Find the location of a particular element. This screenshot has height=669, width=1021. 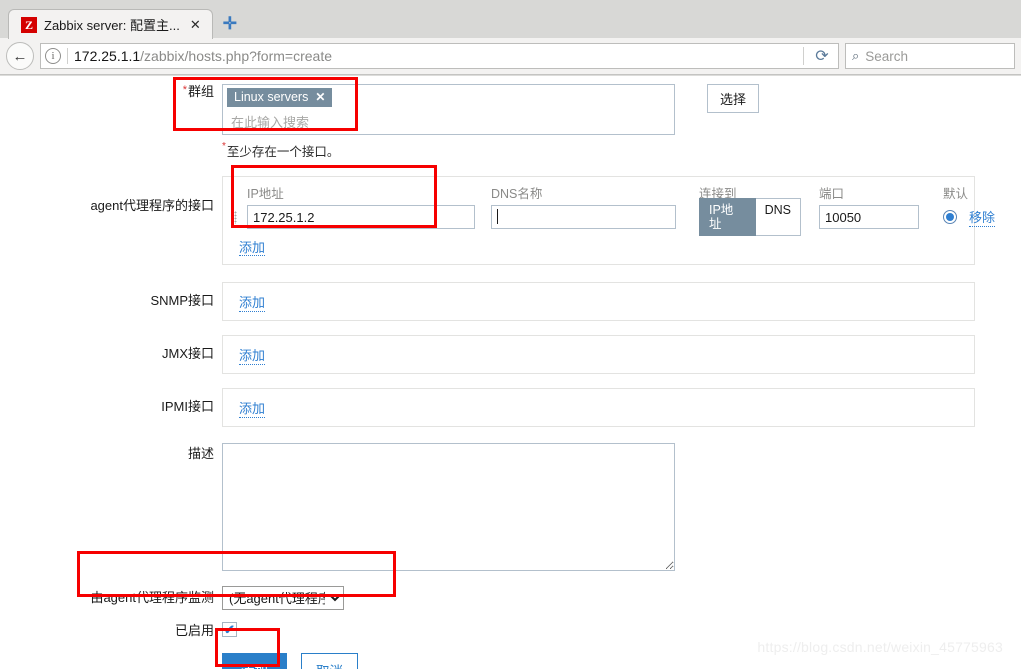

agent-interface-row: IP地址 DNS 移除 is located at coordinates (613, 217).